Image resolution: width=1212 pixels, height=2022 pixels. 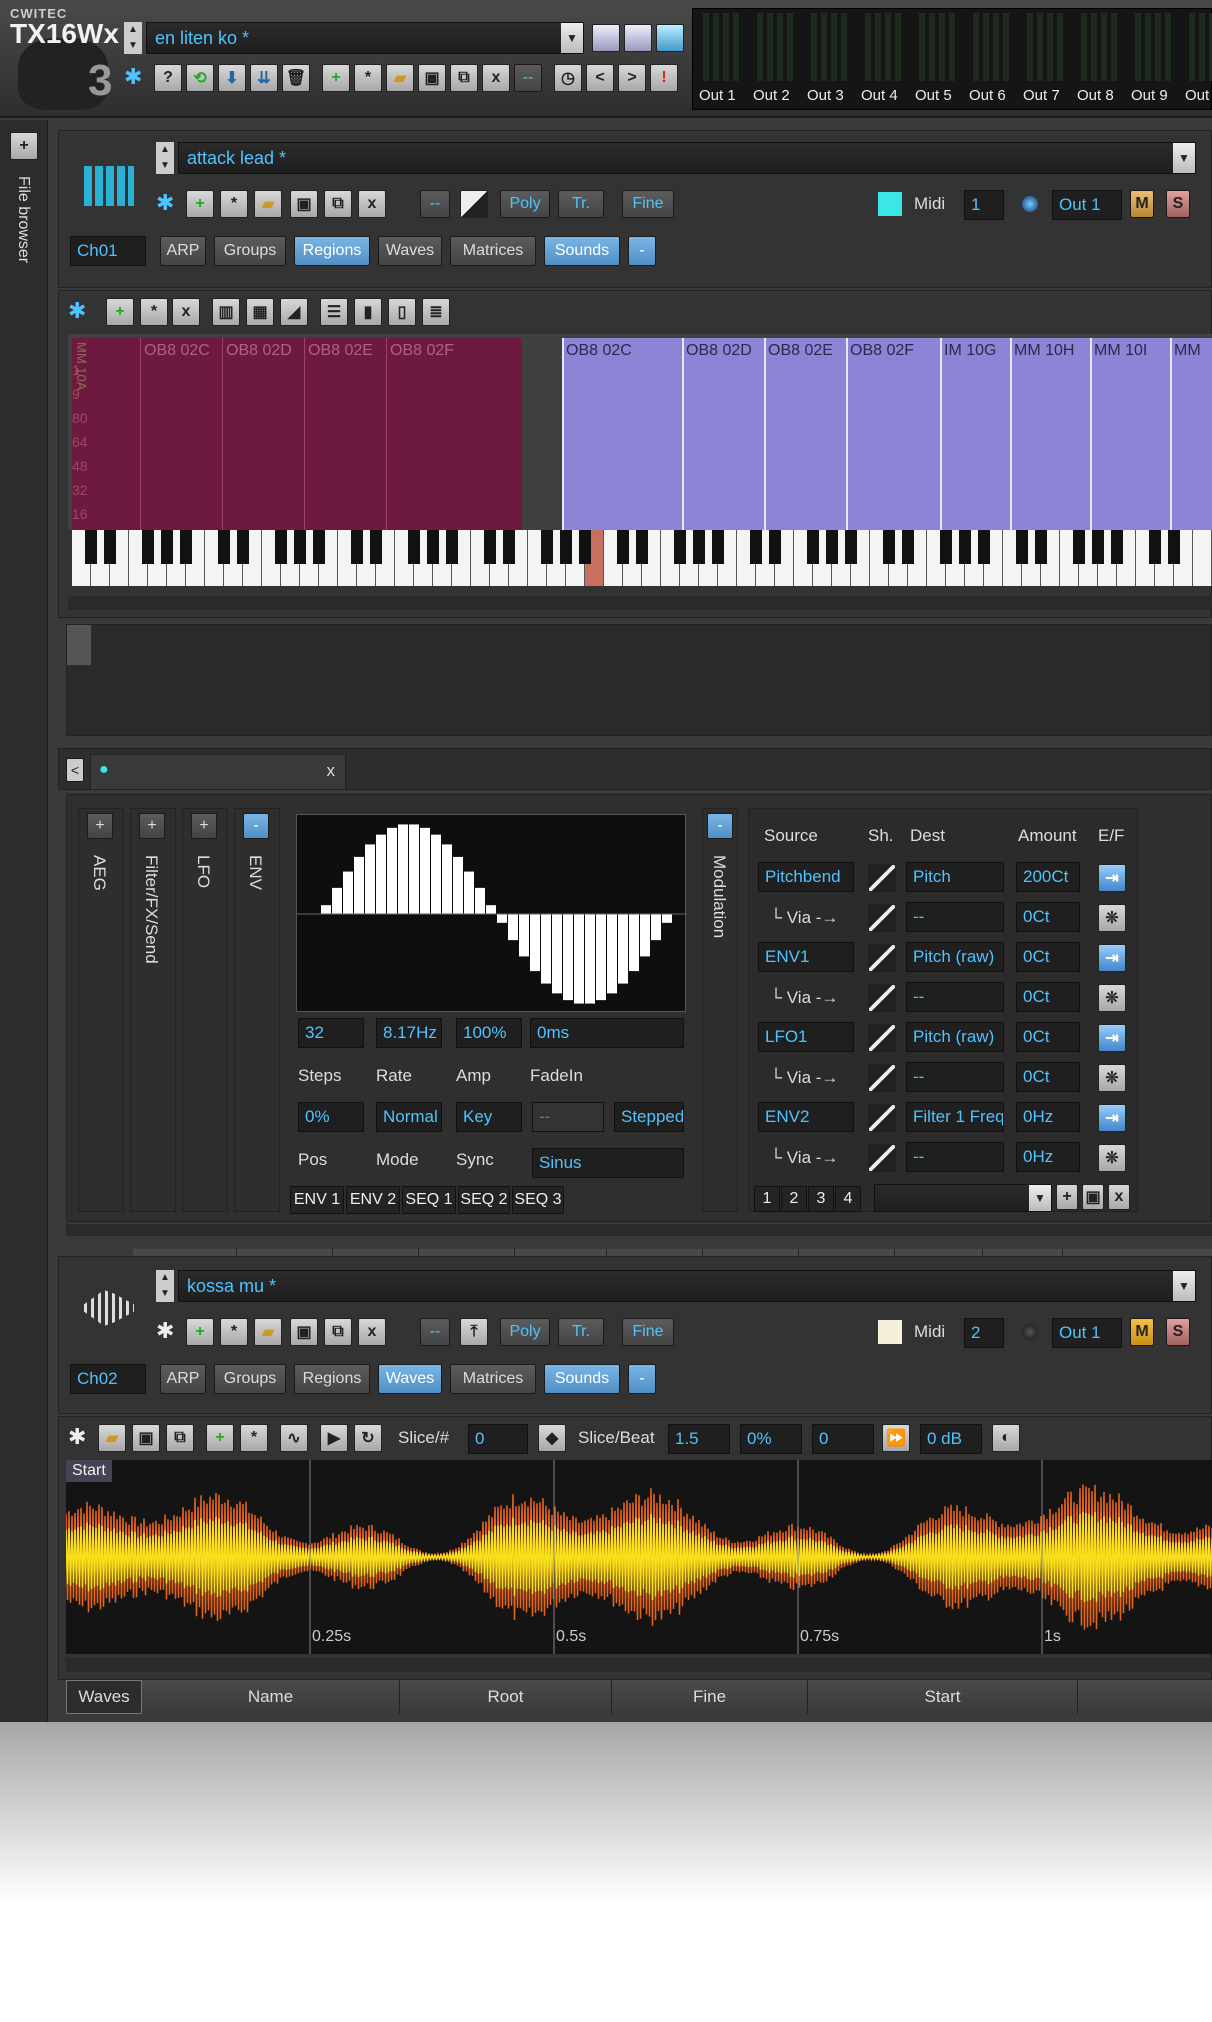 What do you see at coordinates (1178, 1332) in the screenshot?
I see `program2-solo-button: S` at bounding box center [1178, 1332].